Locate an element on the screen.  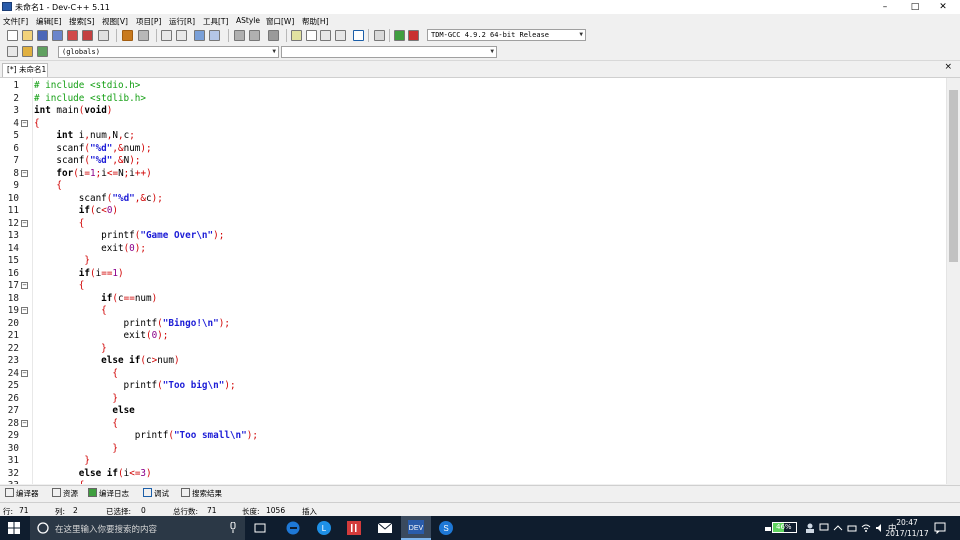
code-line: 17− { is located at coordinates (473, 286).